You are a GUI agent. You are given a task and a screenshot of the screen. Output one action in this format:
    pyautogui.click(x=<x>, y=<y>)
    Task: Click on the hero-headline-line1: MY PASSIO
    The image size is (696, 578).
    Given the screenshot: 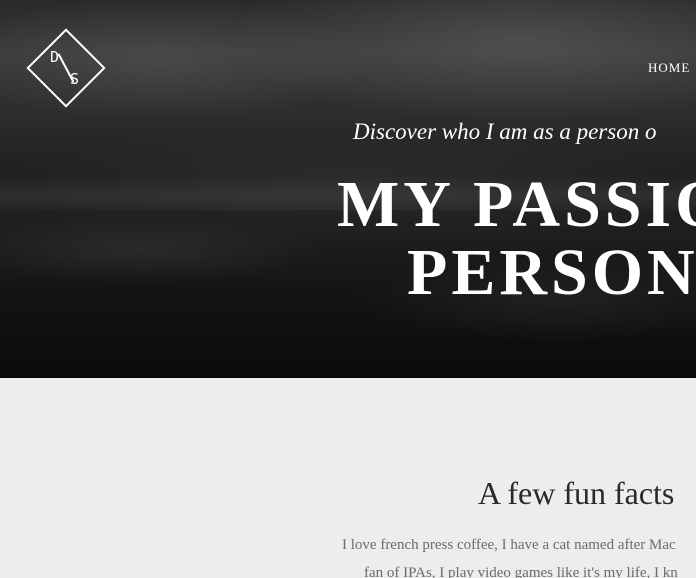 What is the action you would take?
    pyautogui.click(x=516, y=204)
    